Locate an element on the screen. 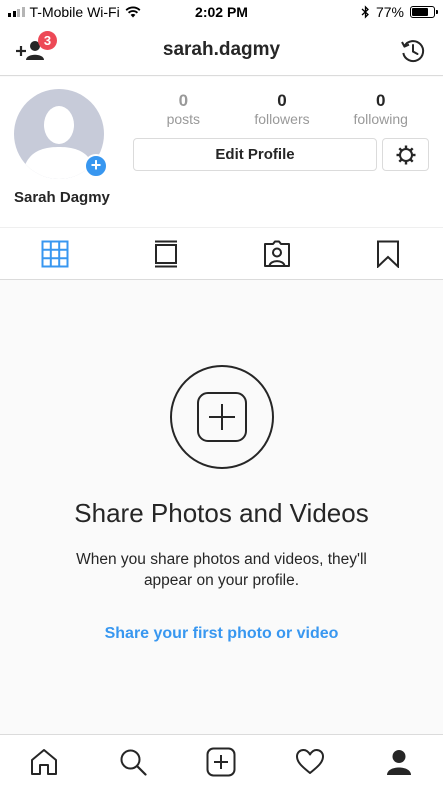 Image resolution: width=443 pixels, height=788 pixels. edit-profile-button: Edit Profile is located at coordinates (255, 154).